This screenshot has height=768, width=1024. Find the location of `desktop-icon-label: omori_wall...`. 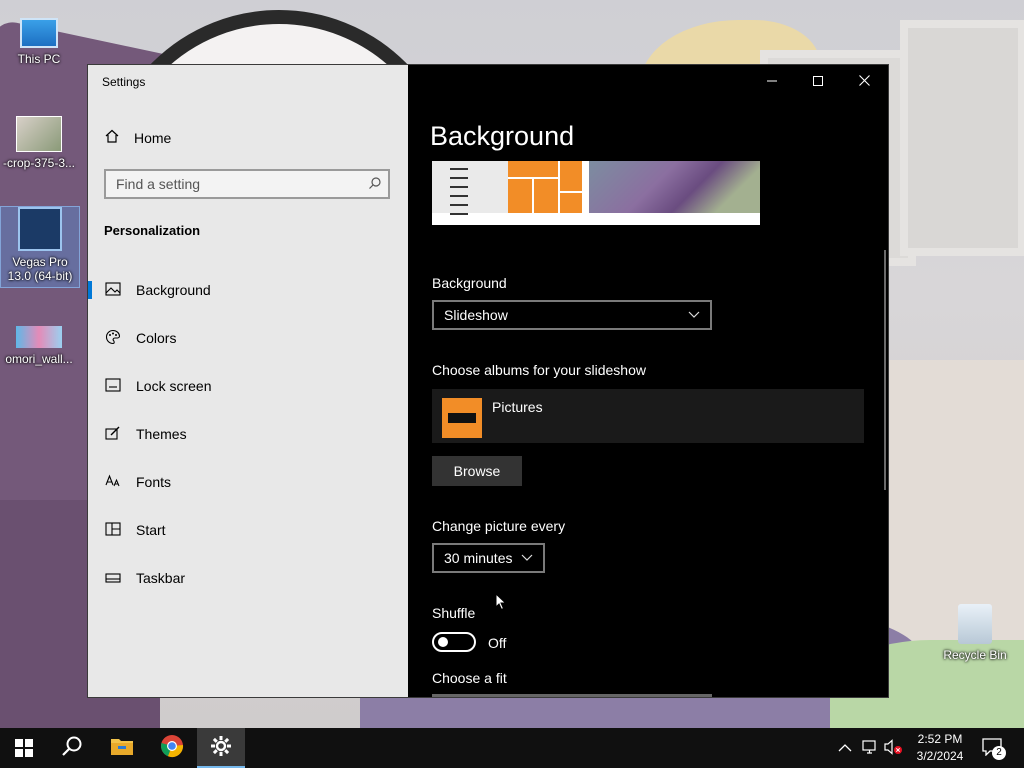

desktop-icon-label: omori_wall... is located at coordinates (39, 359).